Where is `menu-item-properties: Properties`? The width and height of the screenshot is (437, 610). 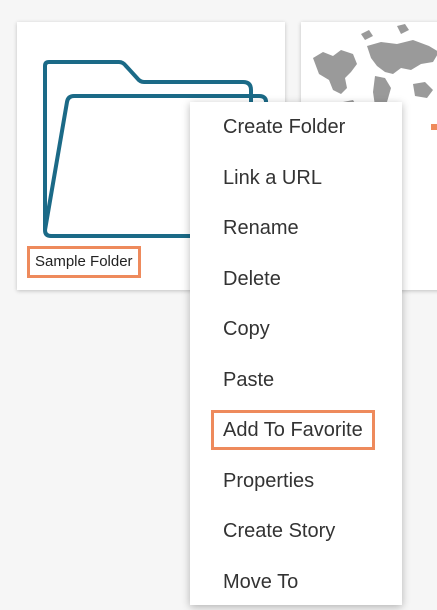
menu-item-properties: Properties is located at coordinates (296, 481).